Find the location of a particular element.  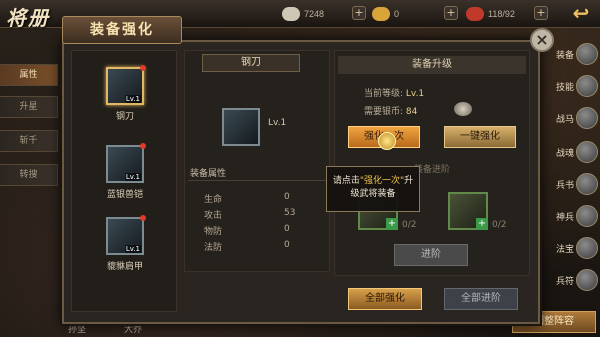

cost-value: 84 is located at coordinates (411, 112).